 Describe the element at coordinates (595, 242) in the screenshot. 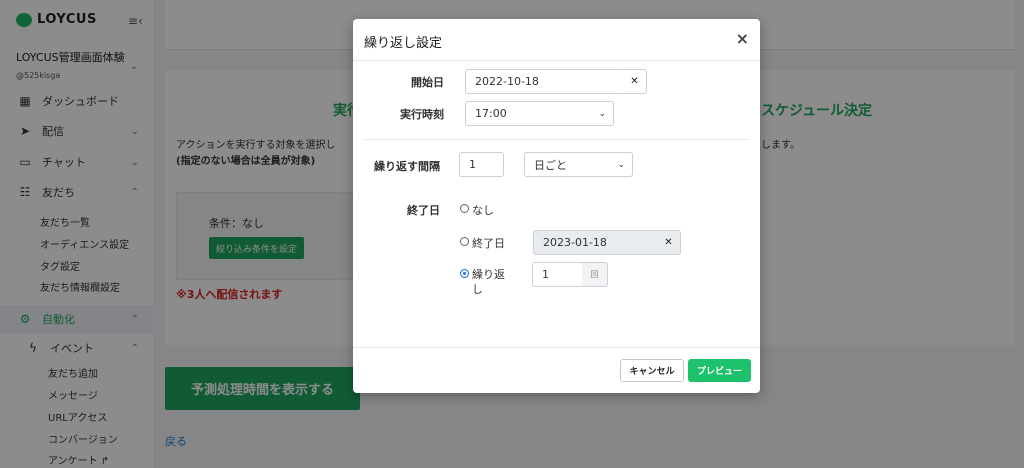

I see `end-date-input: 2023-01-18` at that location.